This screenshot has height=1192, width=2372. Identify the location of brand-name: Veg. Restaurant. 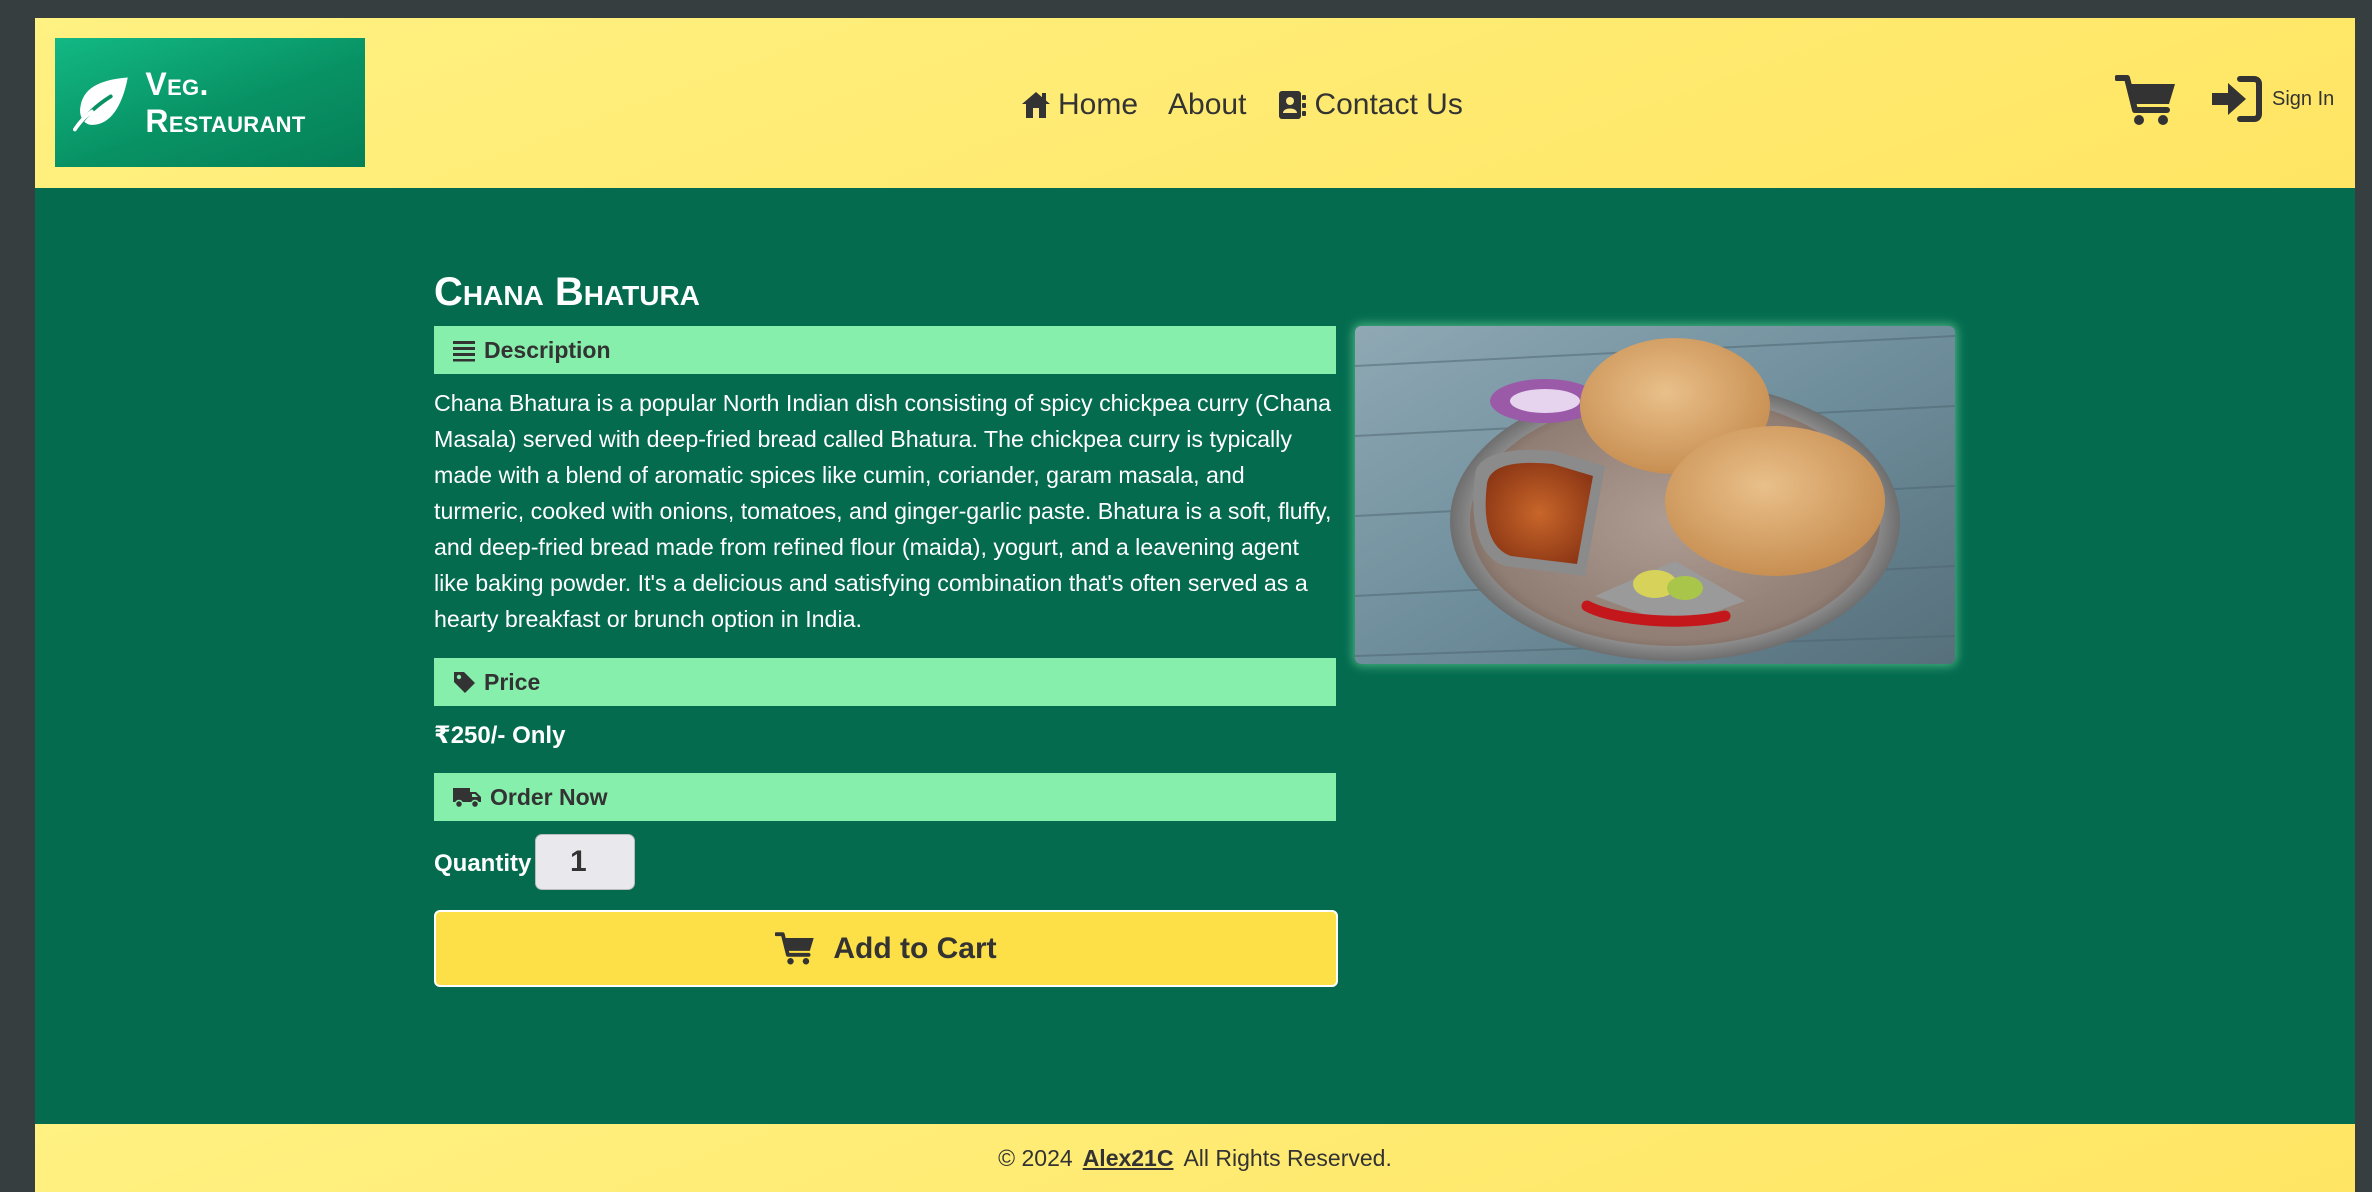
(225, 102).